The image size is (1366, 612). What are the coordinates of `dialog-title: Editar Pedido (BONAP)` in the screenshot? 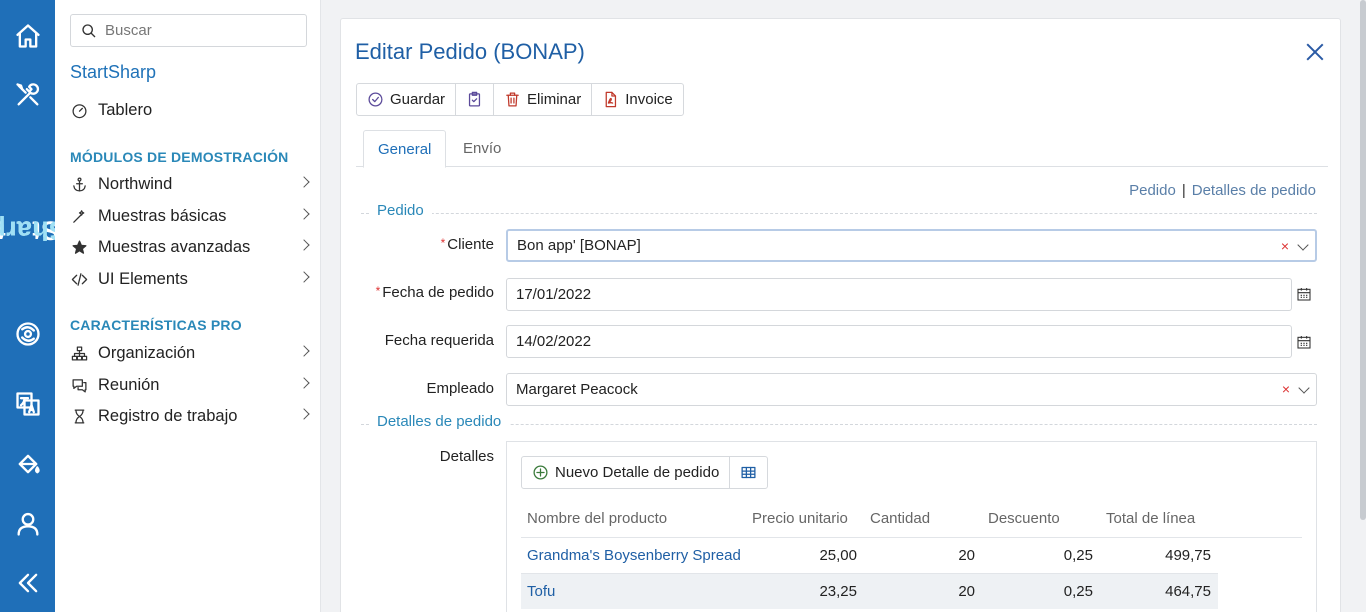 It's located at (470, 51).